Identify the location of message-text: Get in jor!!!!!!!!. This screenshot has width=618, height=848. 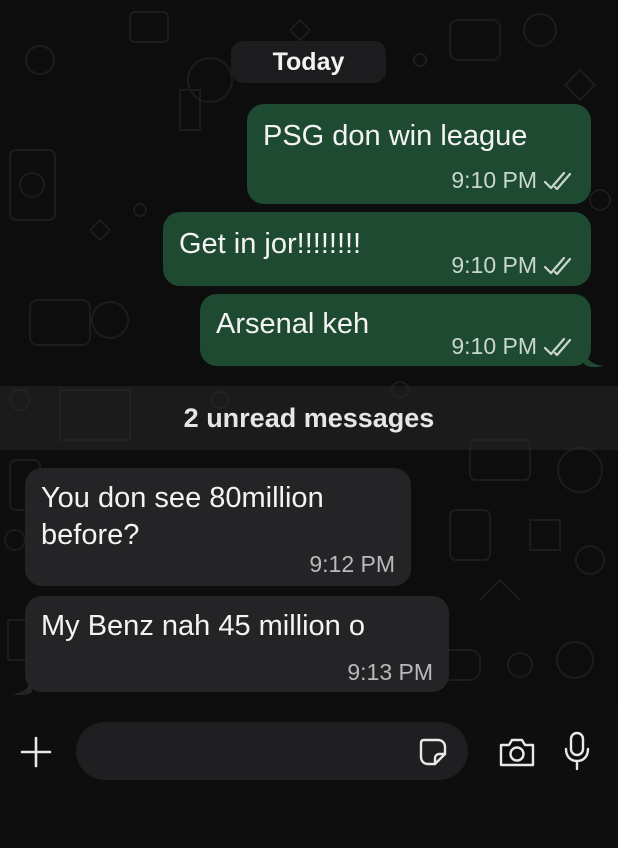
(270, 244).